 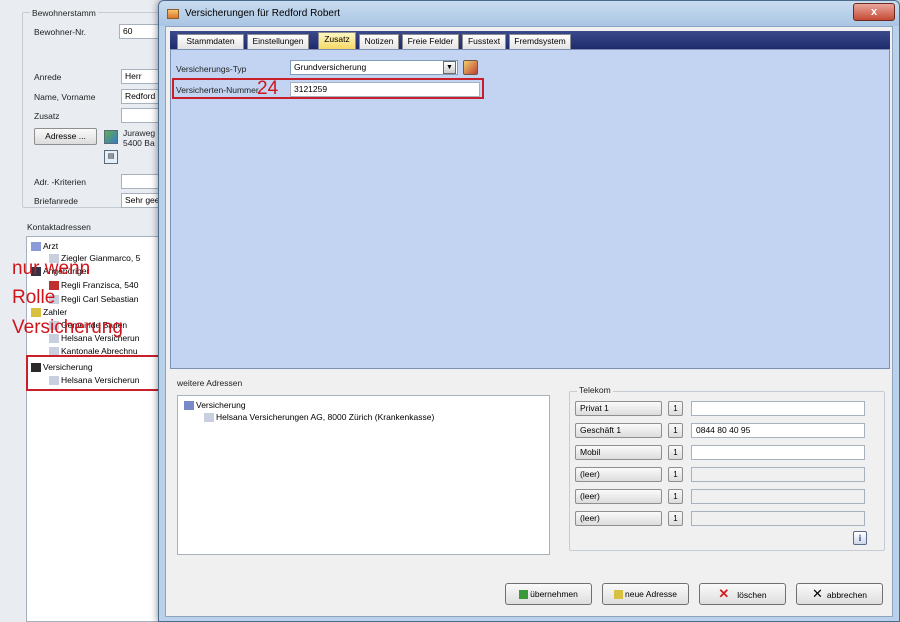 What do you see at coordinates (34, 297) in the screenshot?
I see `annotation-note-line-2: Rolle` at bounding box center [34, 297].